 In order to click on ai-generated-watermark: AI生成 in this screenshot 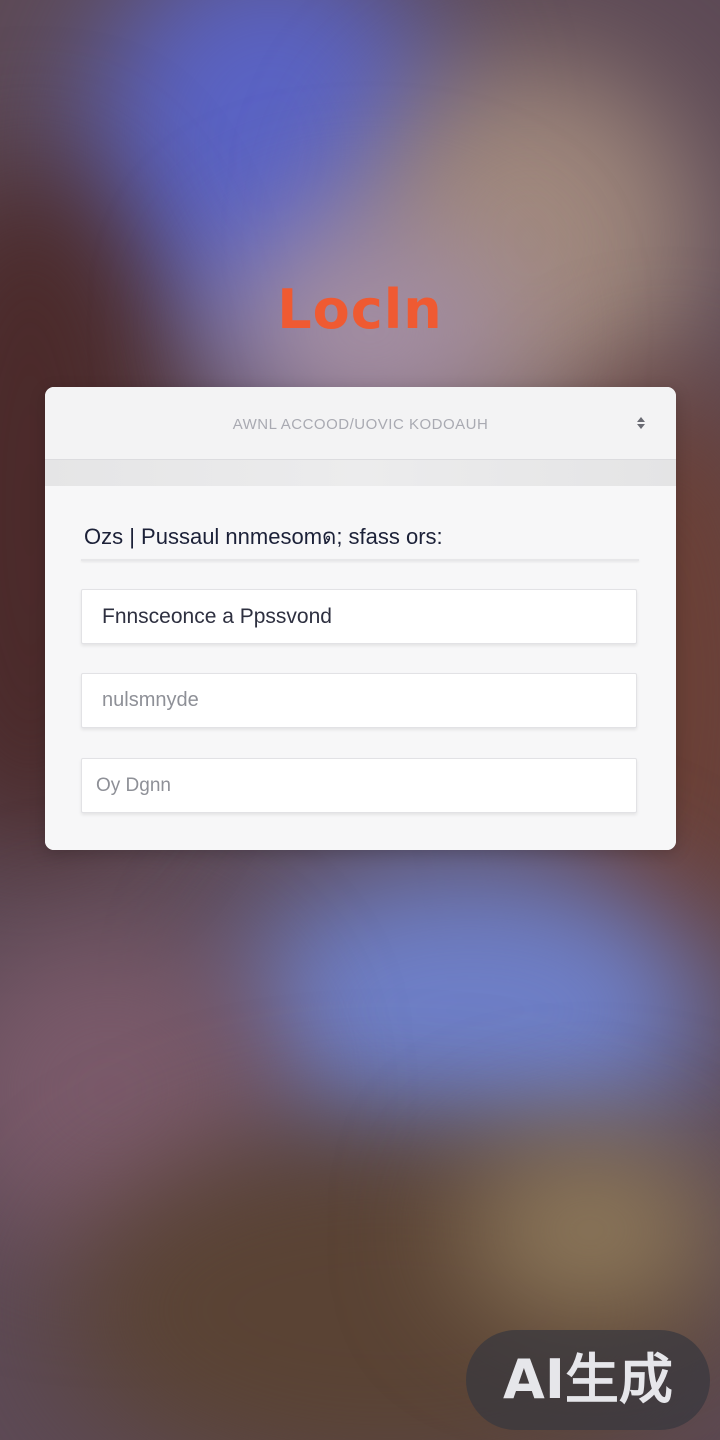, I will do `click(588, 1380)`.